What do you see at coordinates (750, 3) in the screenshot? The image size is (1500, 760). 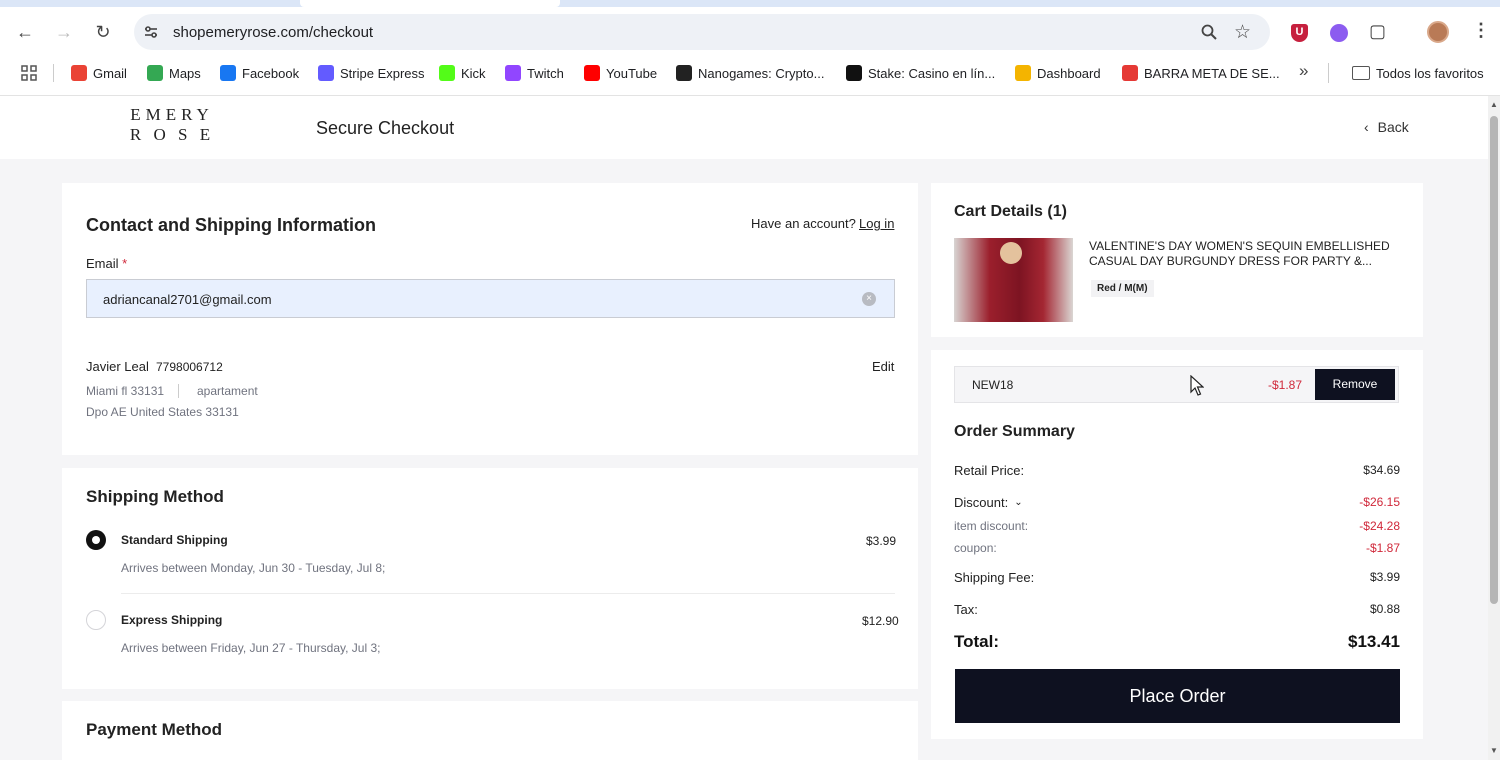 I see `tab-strip` at bounding box center [750, 3].